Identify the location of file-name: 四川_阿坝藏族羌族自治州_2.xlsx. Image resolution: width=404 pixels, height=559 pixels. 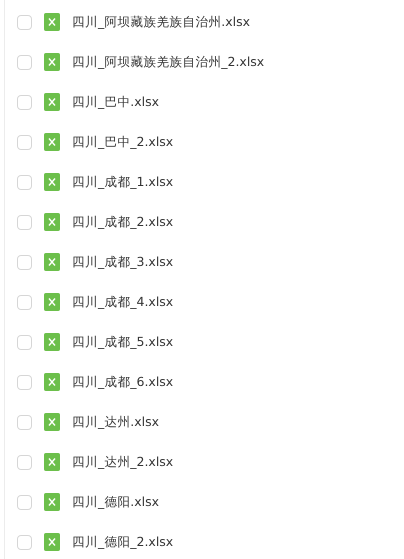
(168, 62).